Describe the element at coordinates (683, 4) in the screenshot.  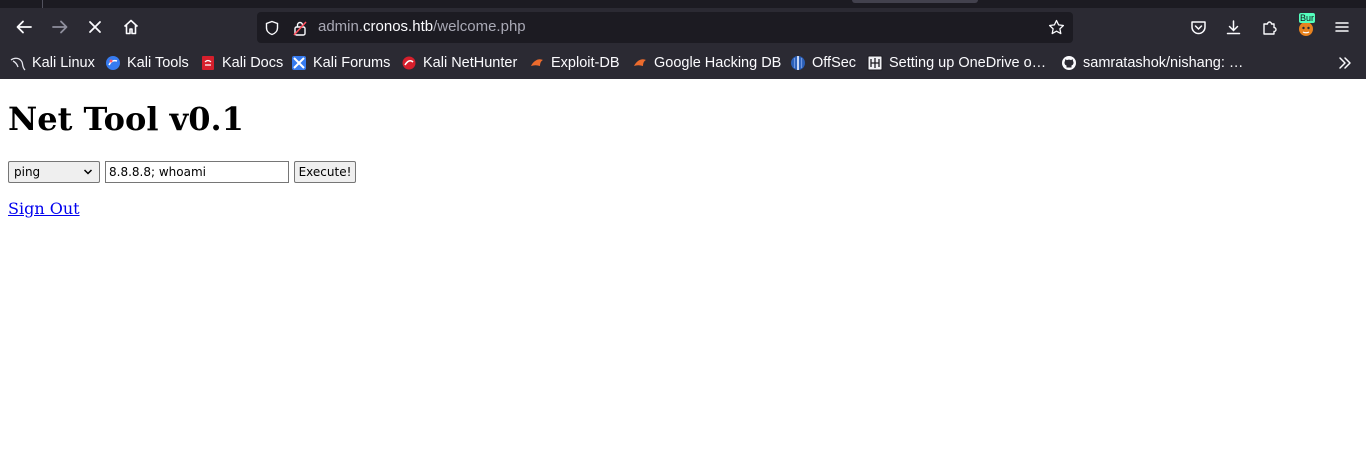
I see `tab-strip` at that location.